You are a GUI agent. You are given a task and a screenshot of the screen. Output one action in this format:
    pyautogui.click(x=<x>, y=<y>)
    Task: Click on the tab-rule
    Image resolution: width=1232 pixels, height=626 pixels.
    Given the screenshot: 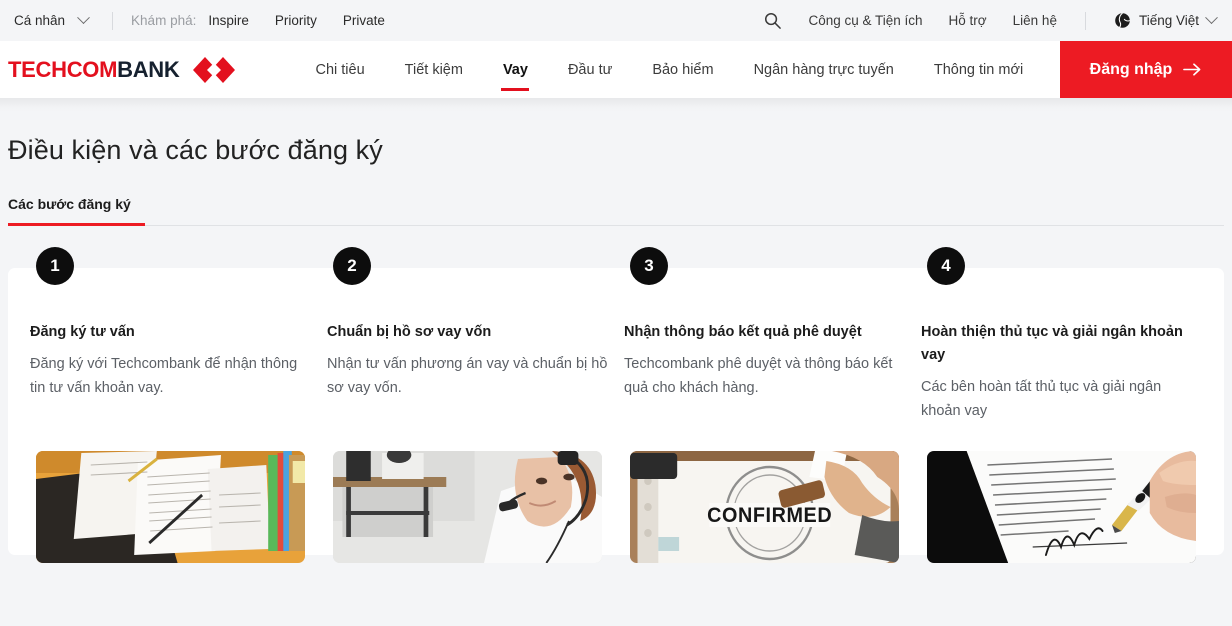 What is the action you would take?
    pyautogui.click(x=616, y=225)
    